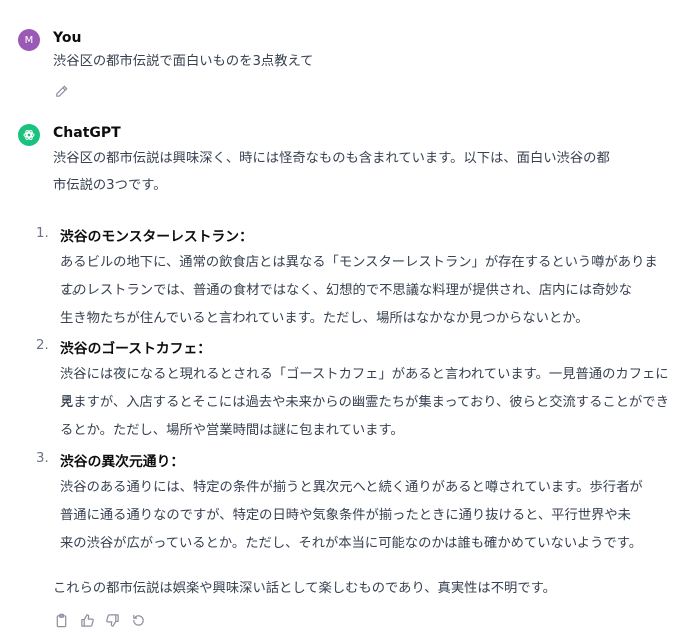  I want to click on thumbs-down-icon, so click(112, 620).